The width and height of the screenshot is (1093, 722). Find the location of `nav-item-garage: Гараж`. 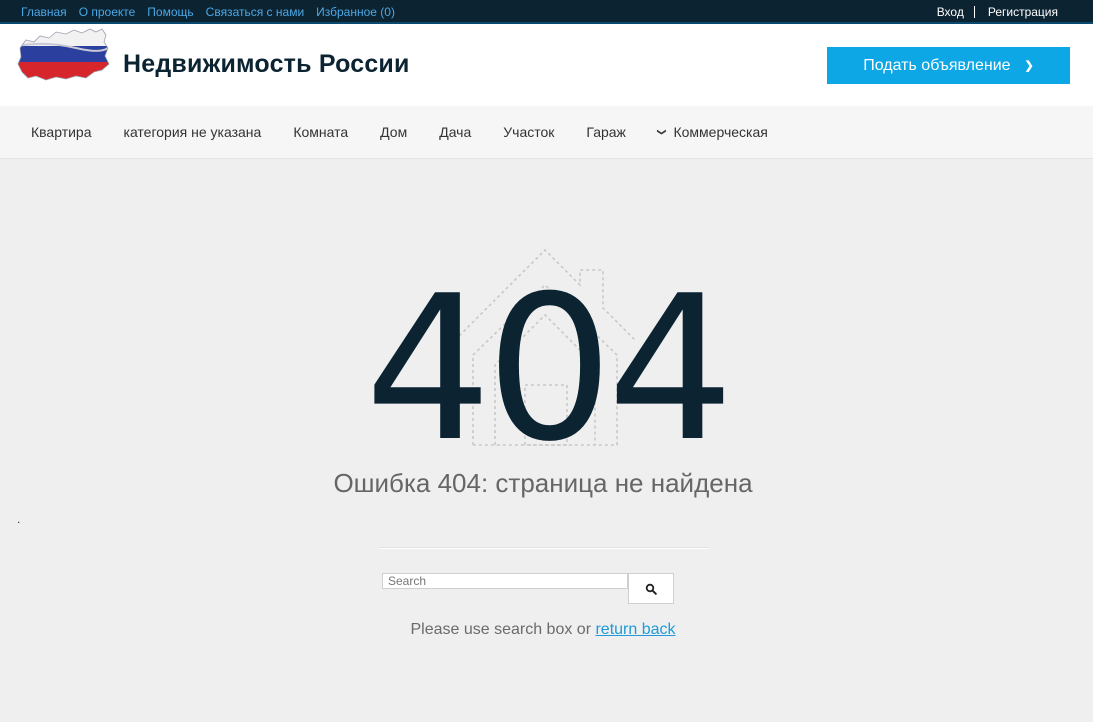

nav-item-garage: Гараж is located at coordinates (606, 132).